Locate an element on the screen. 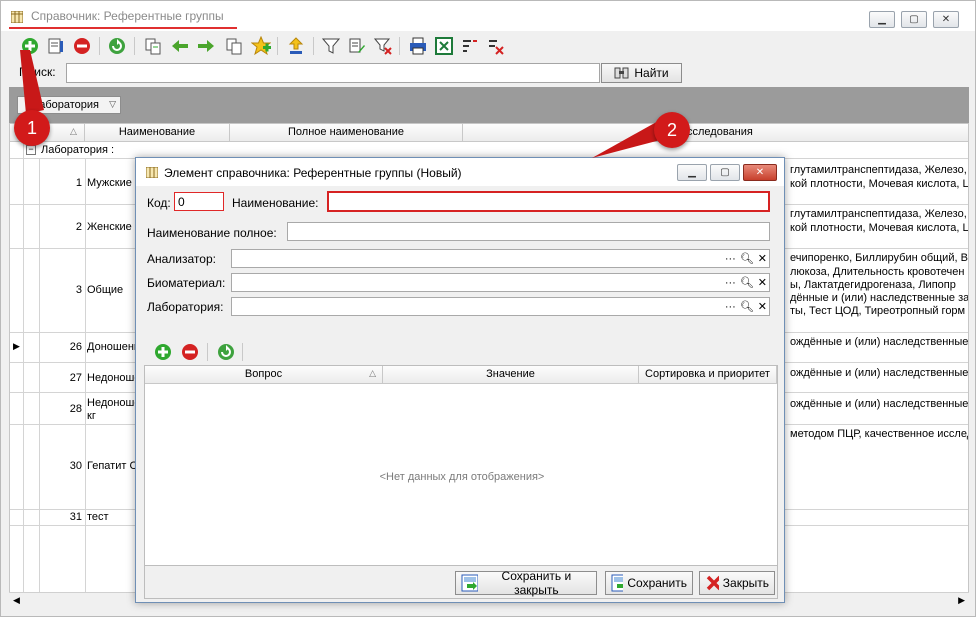 This screenshot has height=617, width=976. row-number: 30 is located at coordinates (75, 466).